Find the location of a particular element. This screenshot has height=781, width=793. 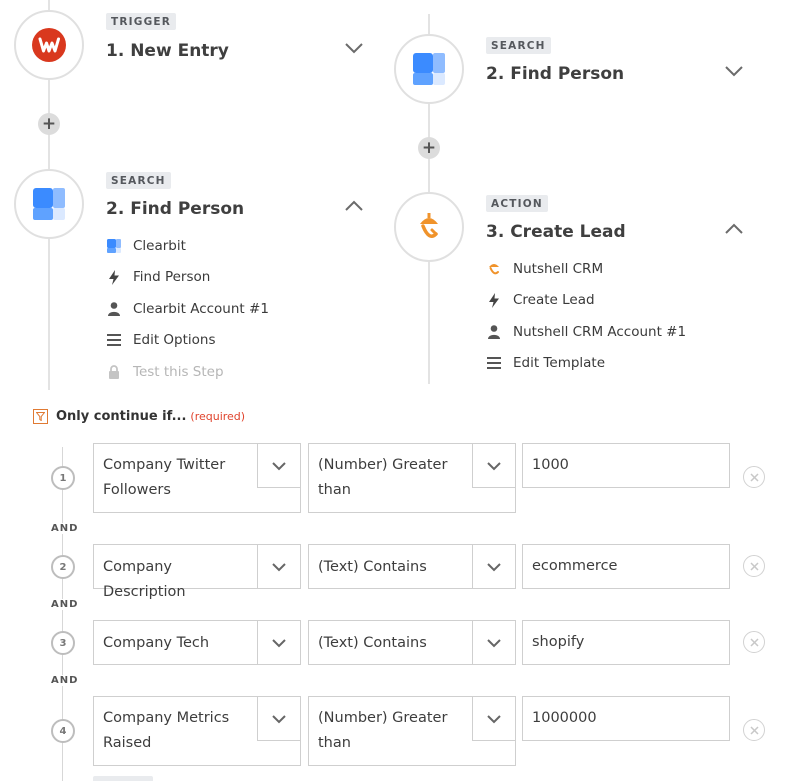

step-2-right-title: 2. Find Person is located at coordinates (555, 74).